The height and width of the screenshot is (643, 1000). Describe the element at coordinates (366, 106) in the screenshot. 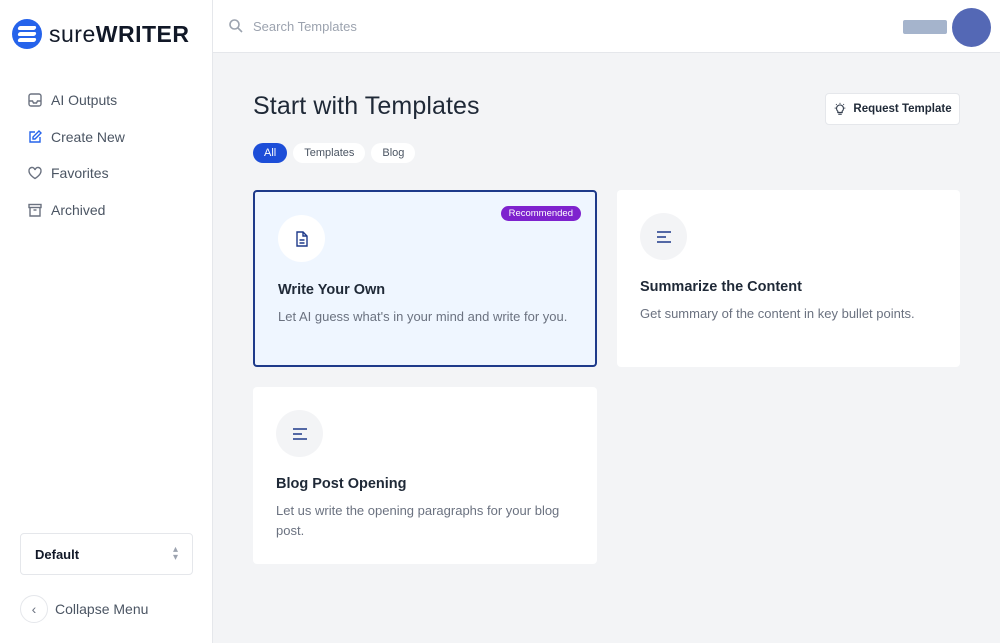

I see `page-title: Start with Templates` at that location.